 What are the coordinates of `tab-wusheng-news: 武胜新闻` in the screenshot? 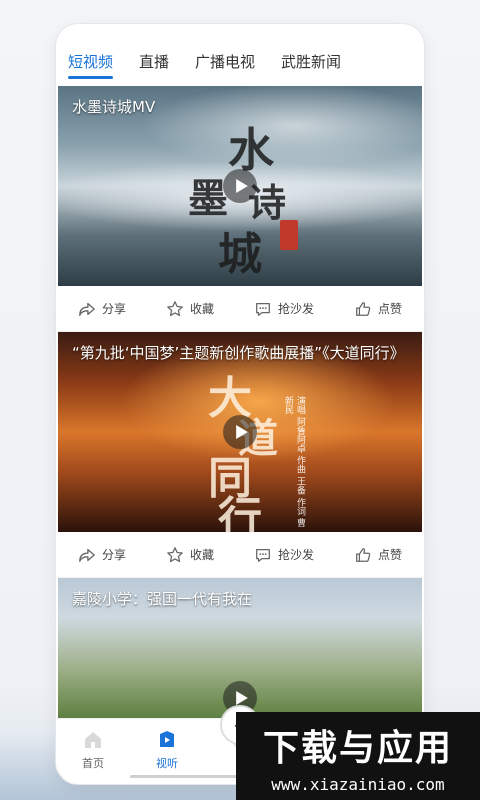 It's located at (311, 64).